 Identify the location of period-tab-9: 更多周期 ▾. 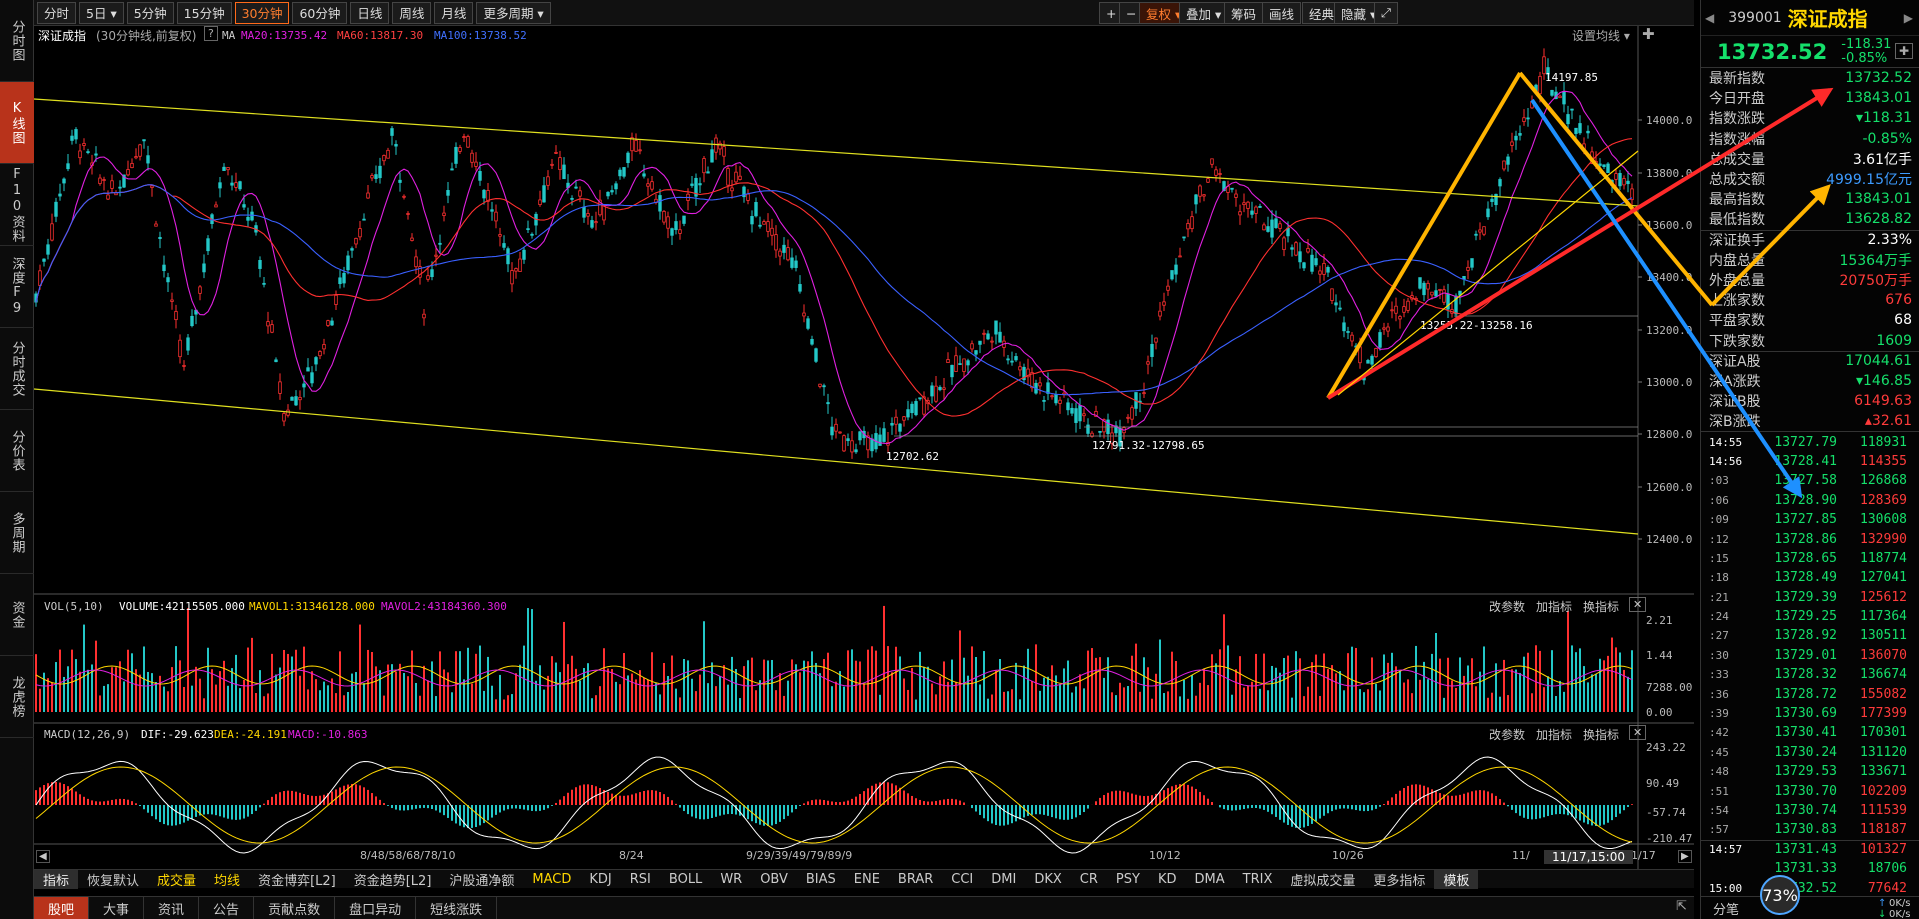
(513, 12).